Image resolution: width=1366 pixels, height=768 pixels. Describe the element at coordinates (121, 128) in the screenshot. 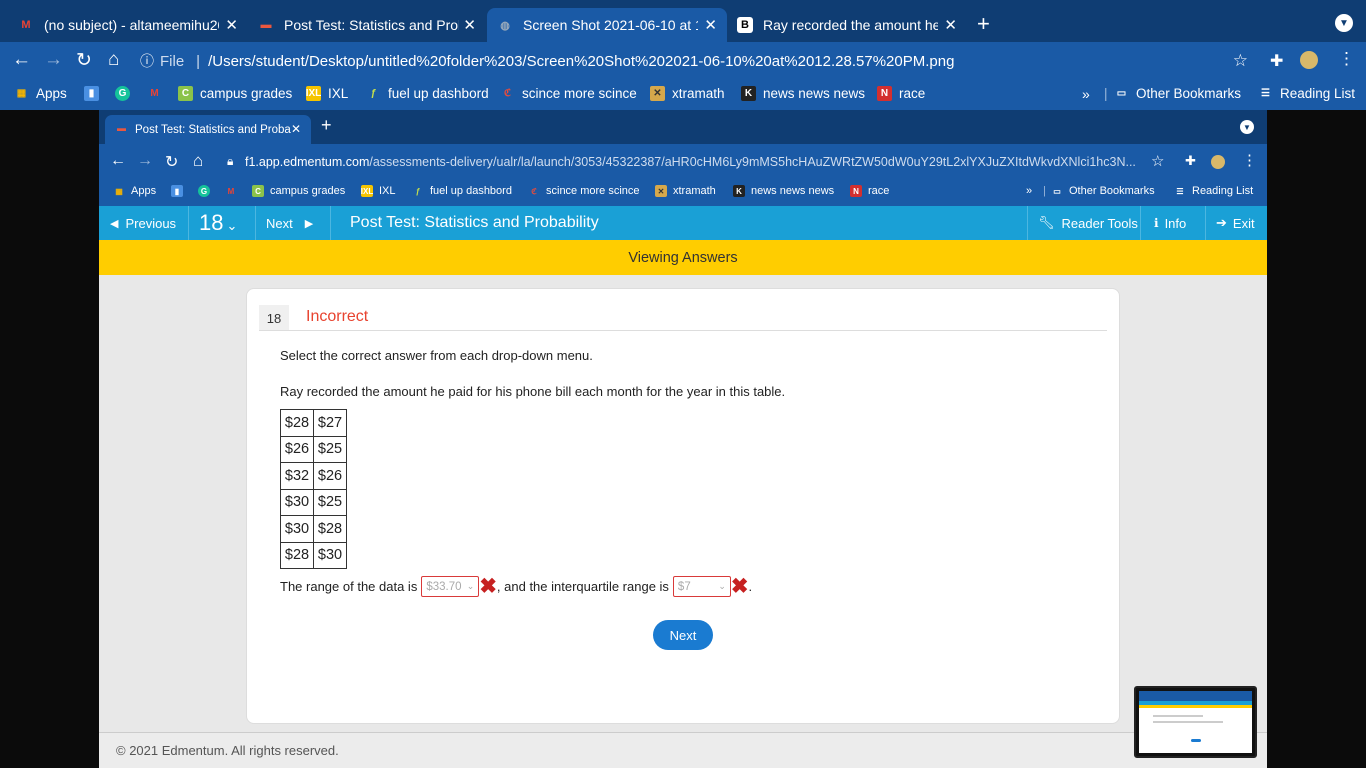

I see `edmentum-icon: ▬` at that location.